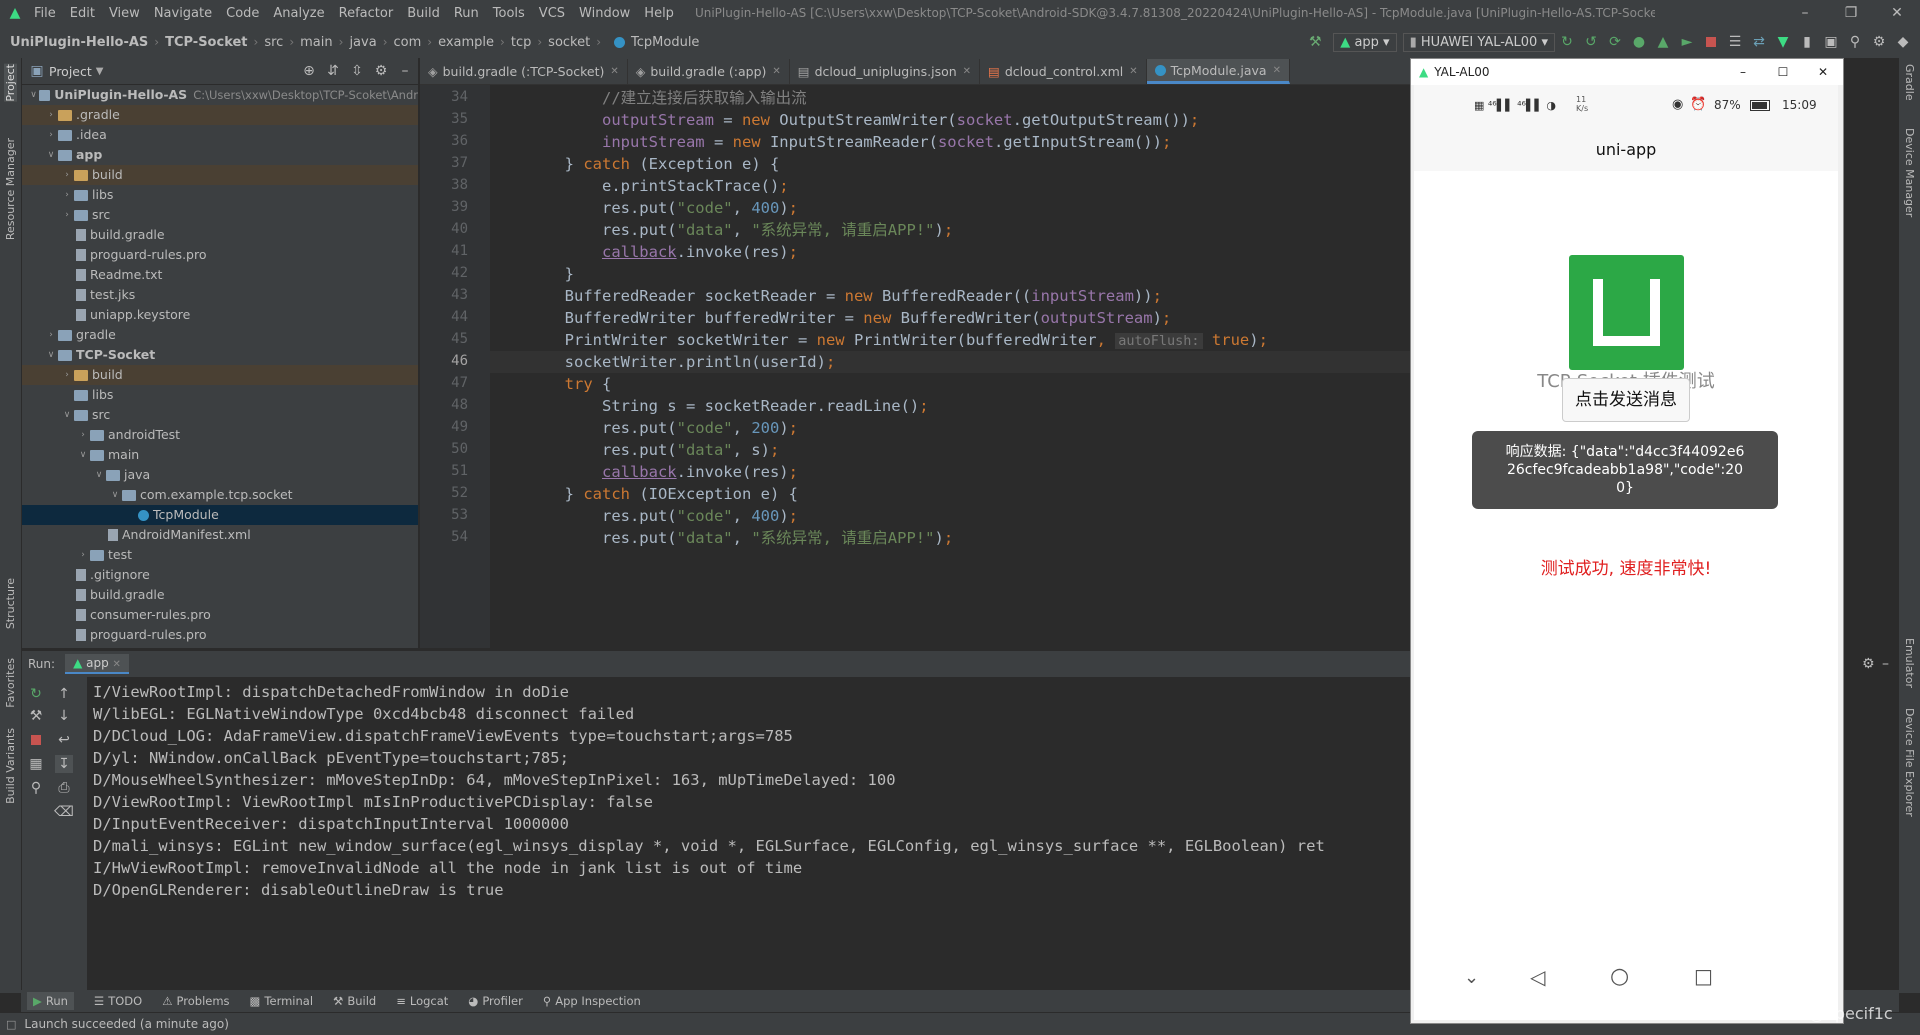 The height and width of the screenshot is (1035, 1920). What do you see at coordinates (665, 42) in the screenshot?
I see `breadcrumb-class: TcpModule` at bounding box center [665, 42].